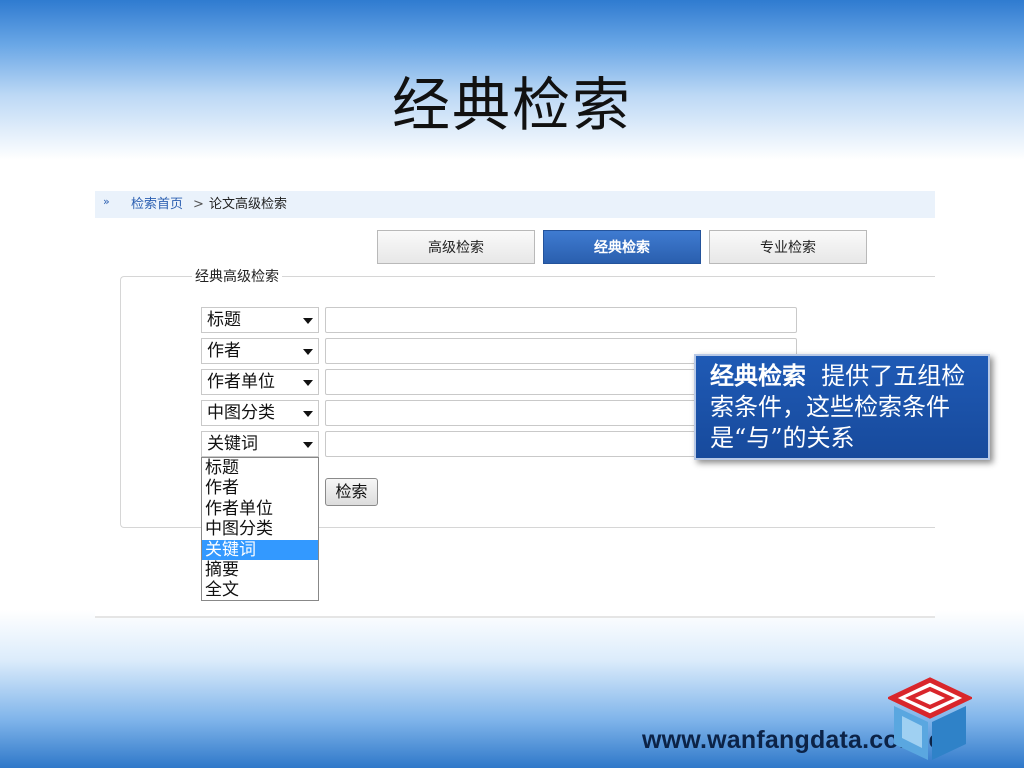 This screenshot has width=1024, height=768. I want to click on breadcrumb: » 检索首页 > 论文高级检索, so click(515, 204).